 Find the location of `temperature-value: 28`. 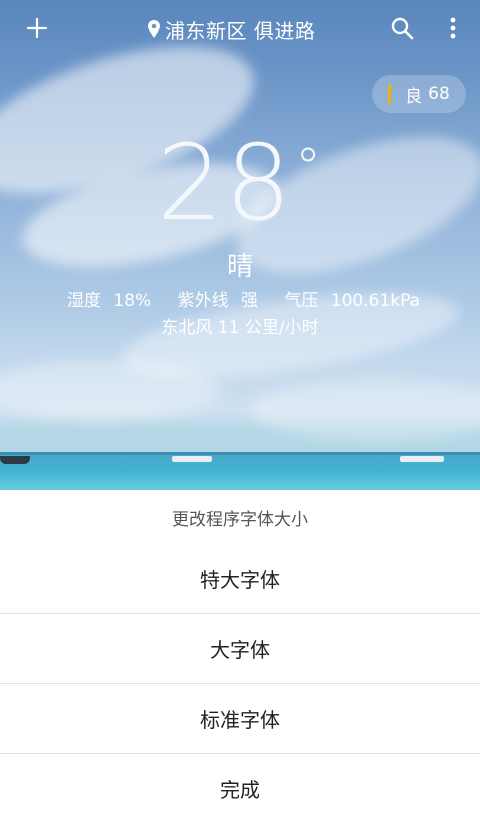

temperature-value: 28 is located at coordinates (225, 183).